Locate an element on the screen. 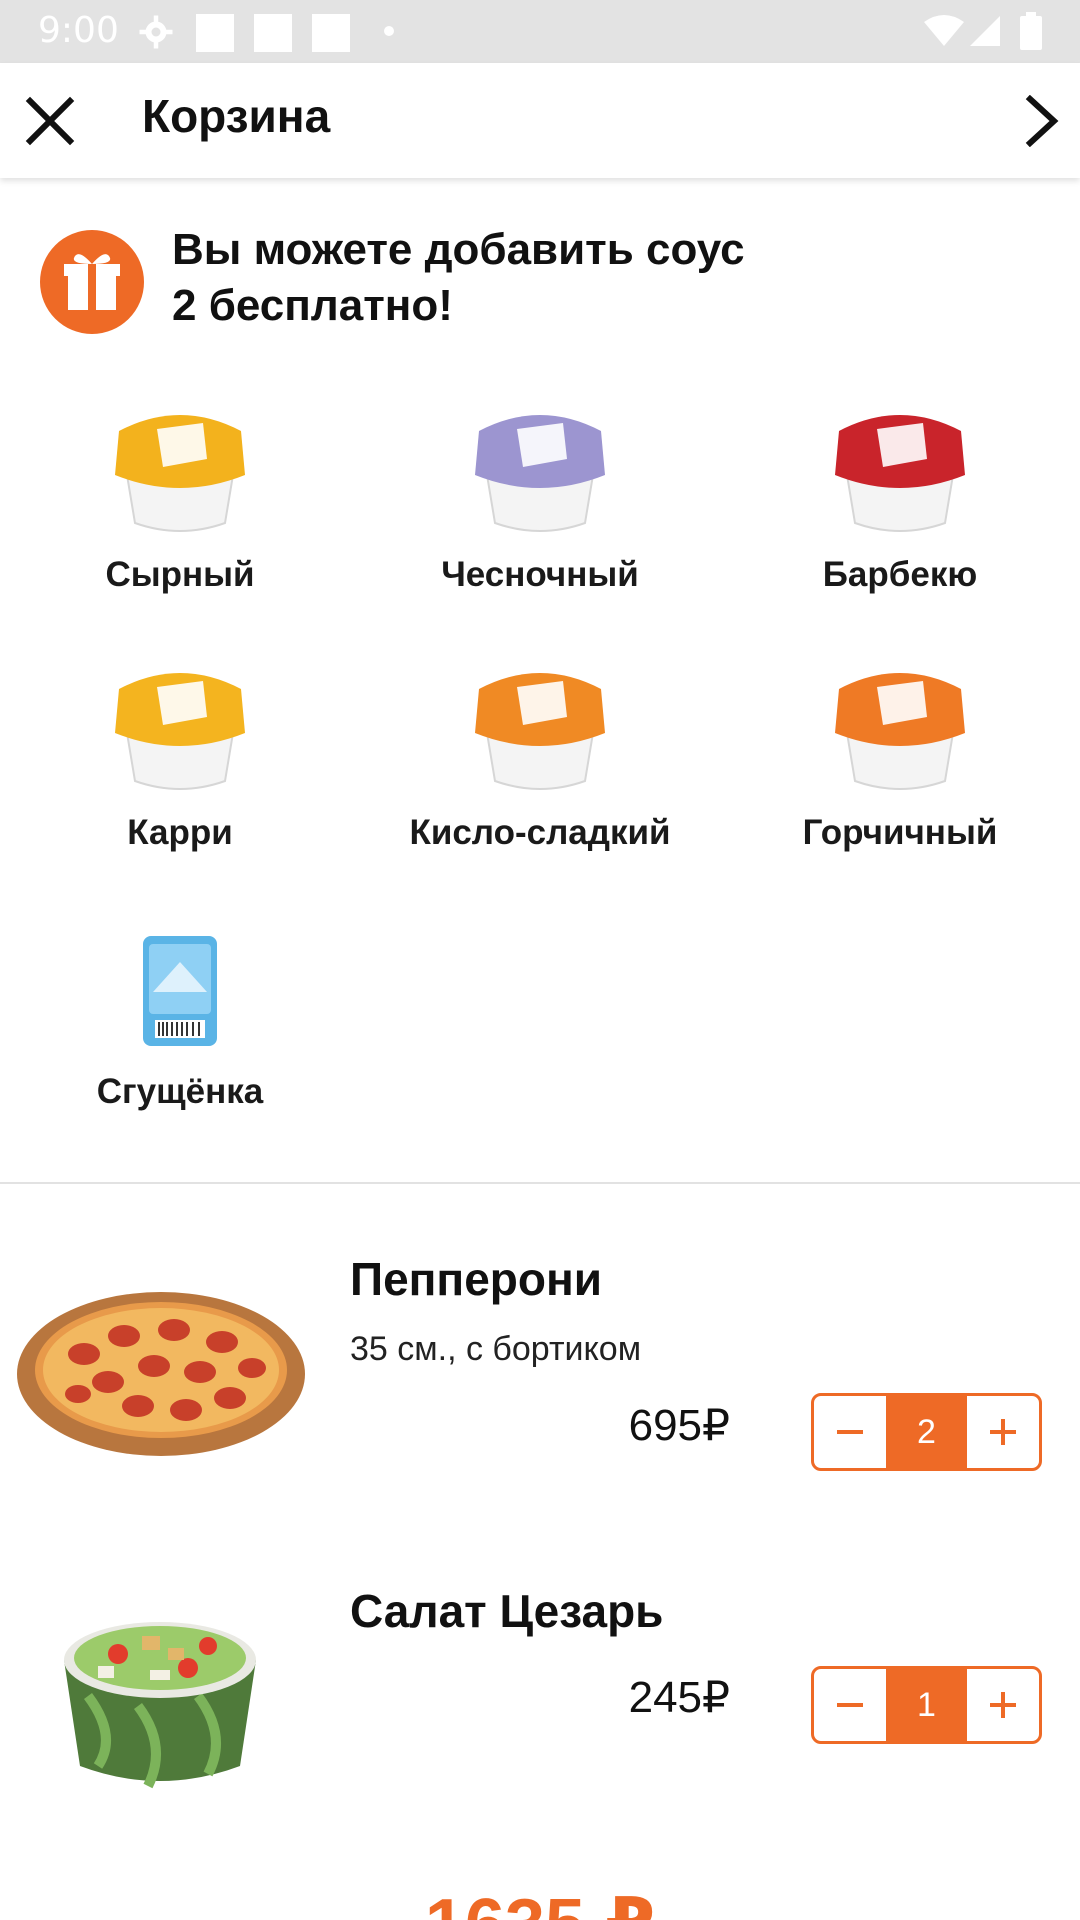  cart-item-price: 695₽ is located at coordinates (679, 1425).